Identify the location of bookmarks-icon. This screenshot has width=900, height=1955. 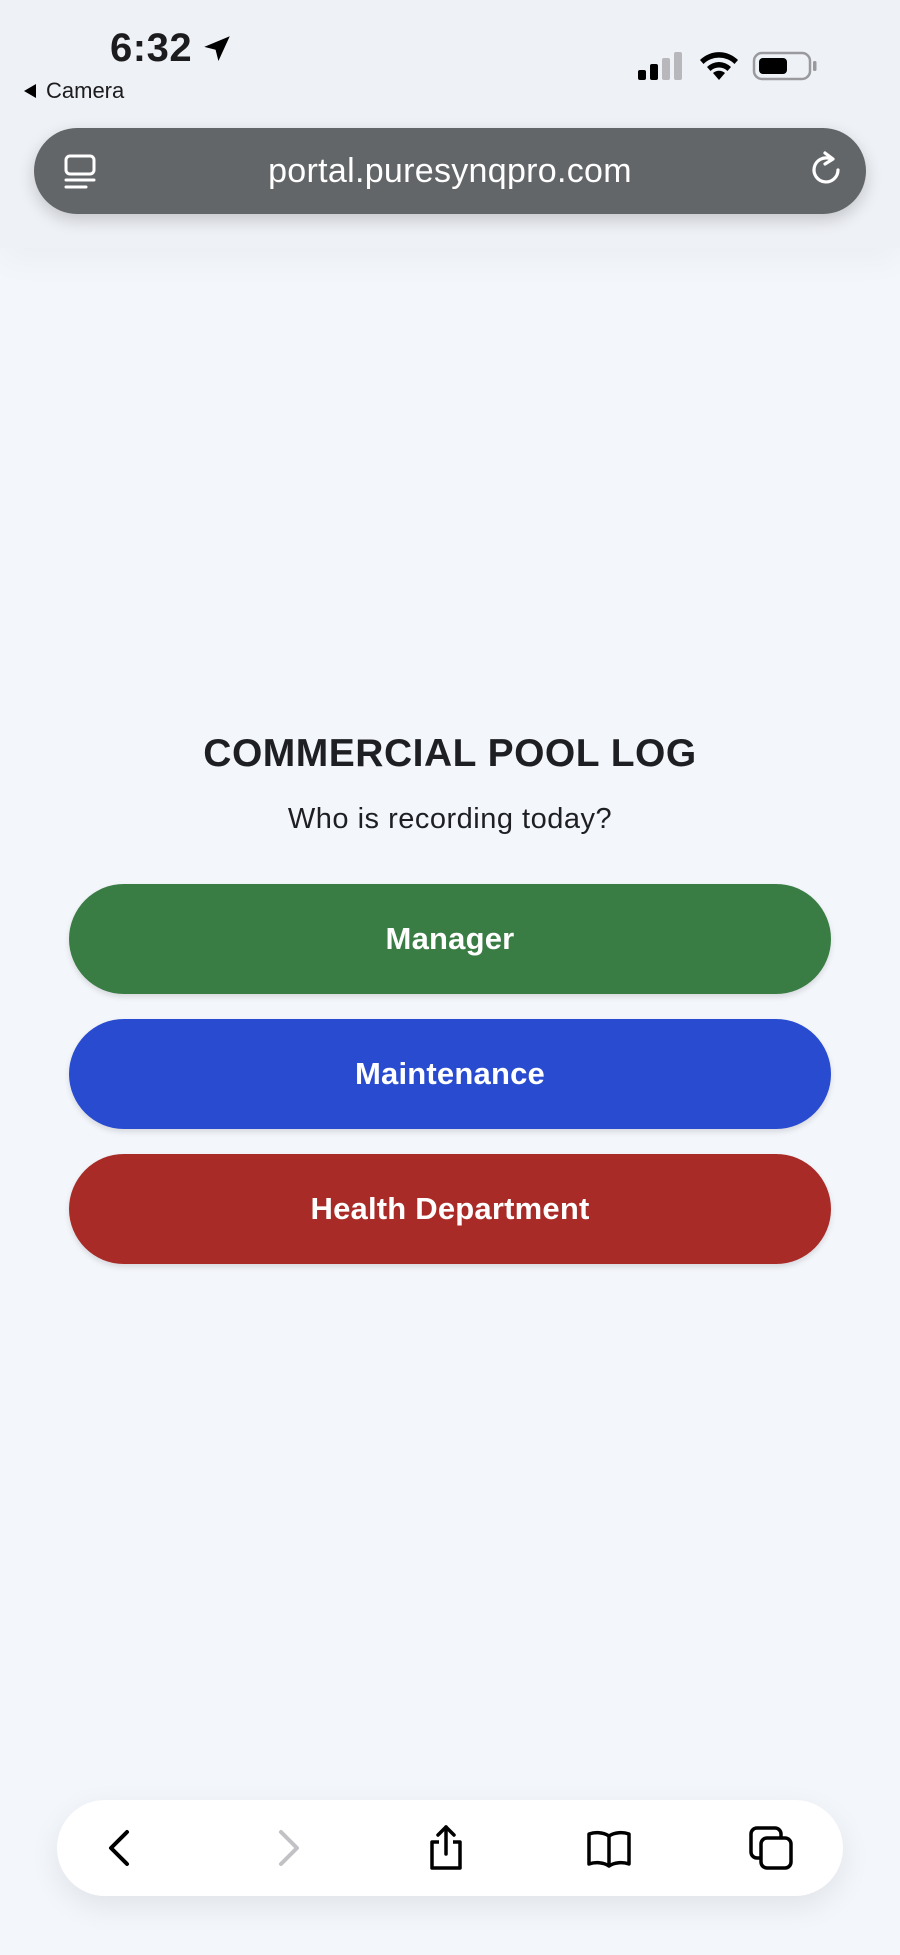
(609, 1848).